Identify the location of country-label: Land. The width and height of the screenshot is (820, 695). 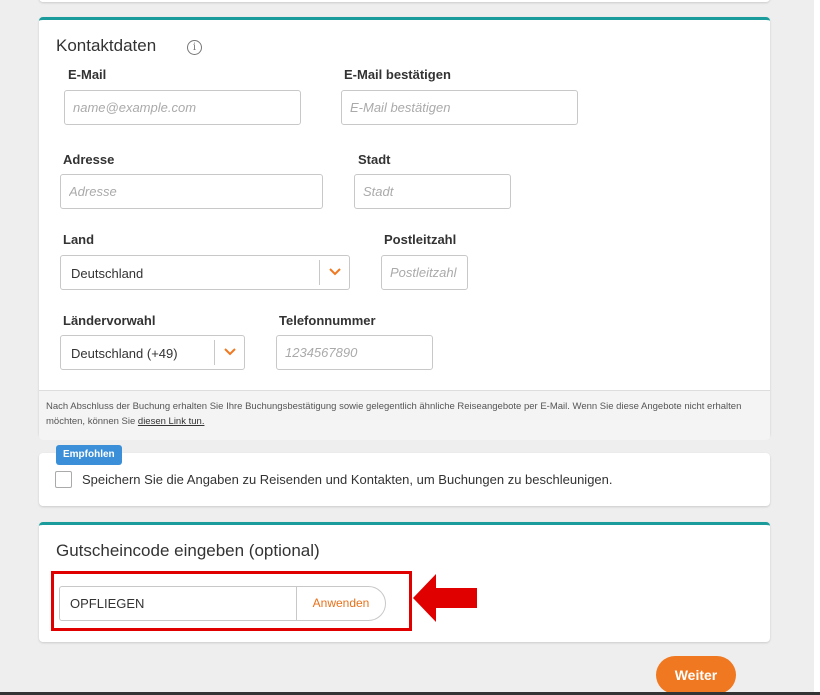
(79, 239).